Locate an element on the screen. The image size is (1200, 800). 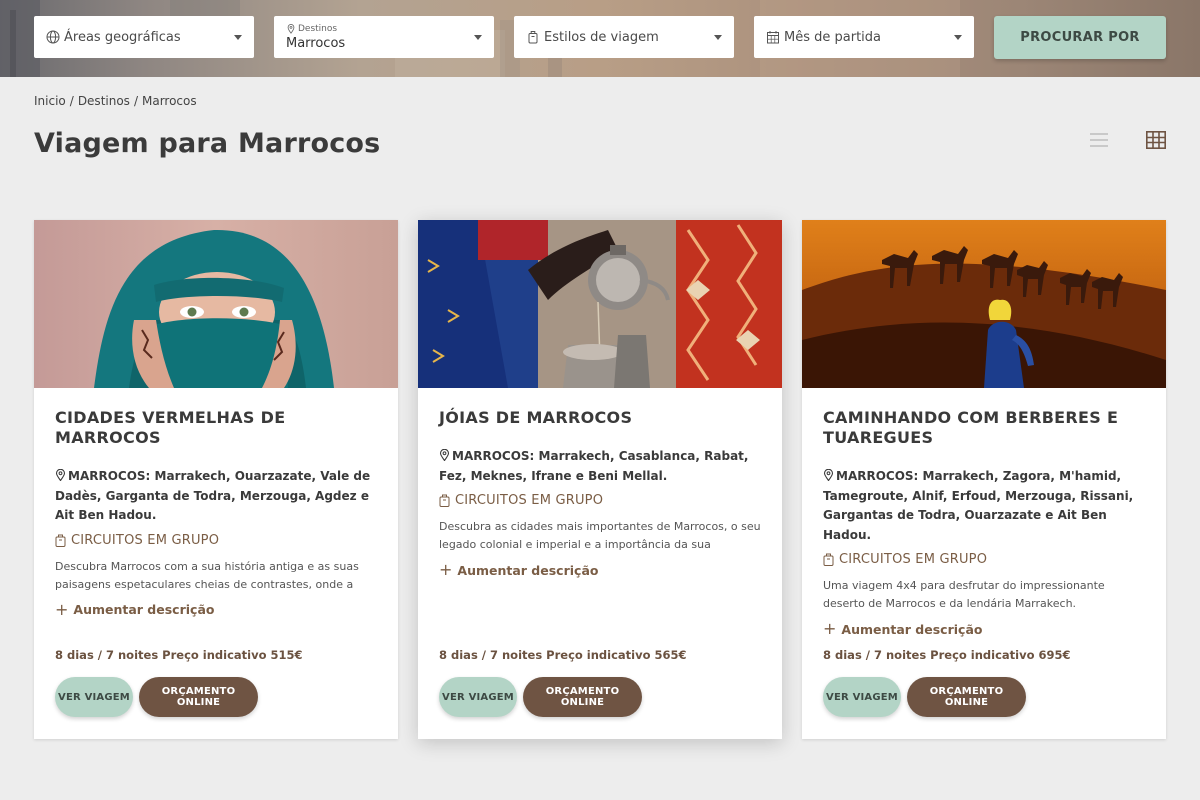
areas-select-label: Áreas geográficas is located at coordinates (122, 37).